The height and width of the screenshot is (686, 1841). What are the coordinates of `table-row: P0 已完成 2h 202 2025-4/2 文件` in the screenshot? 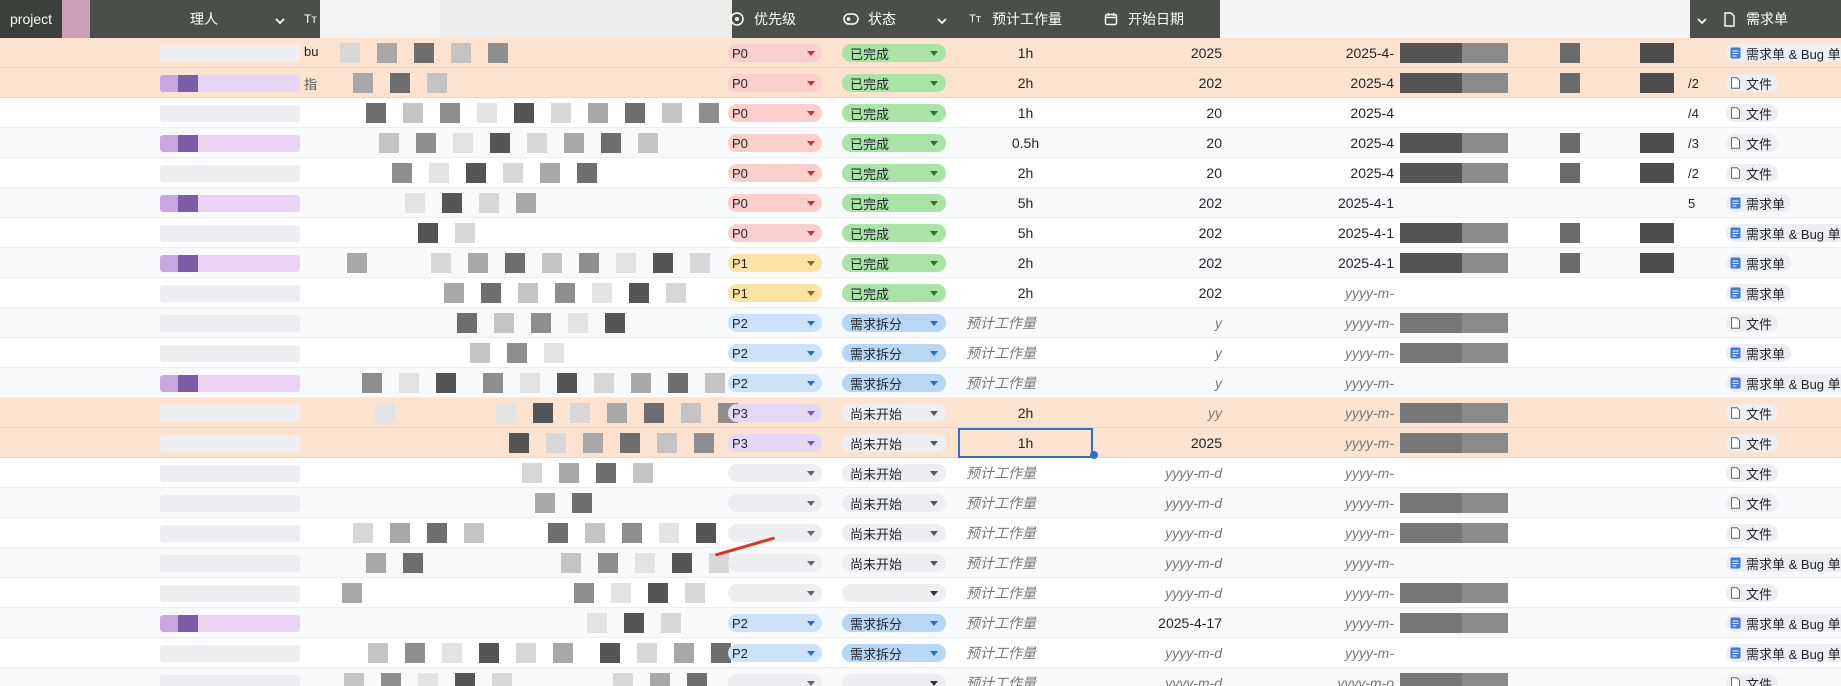 It's located at (920, 83).